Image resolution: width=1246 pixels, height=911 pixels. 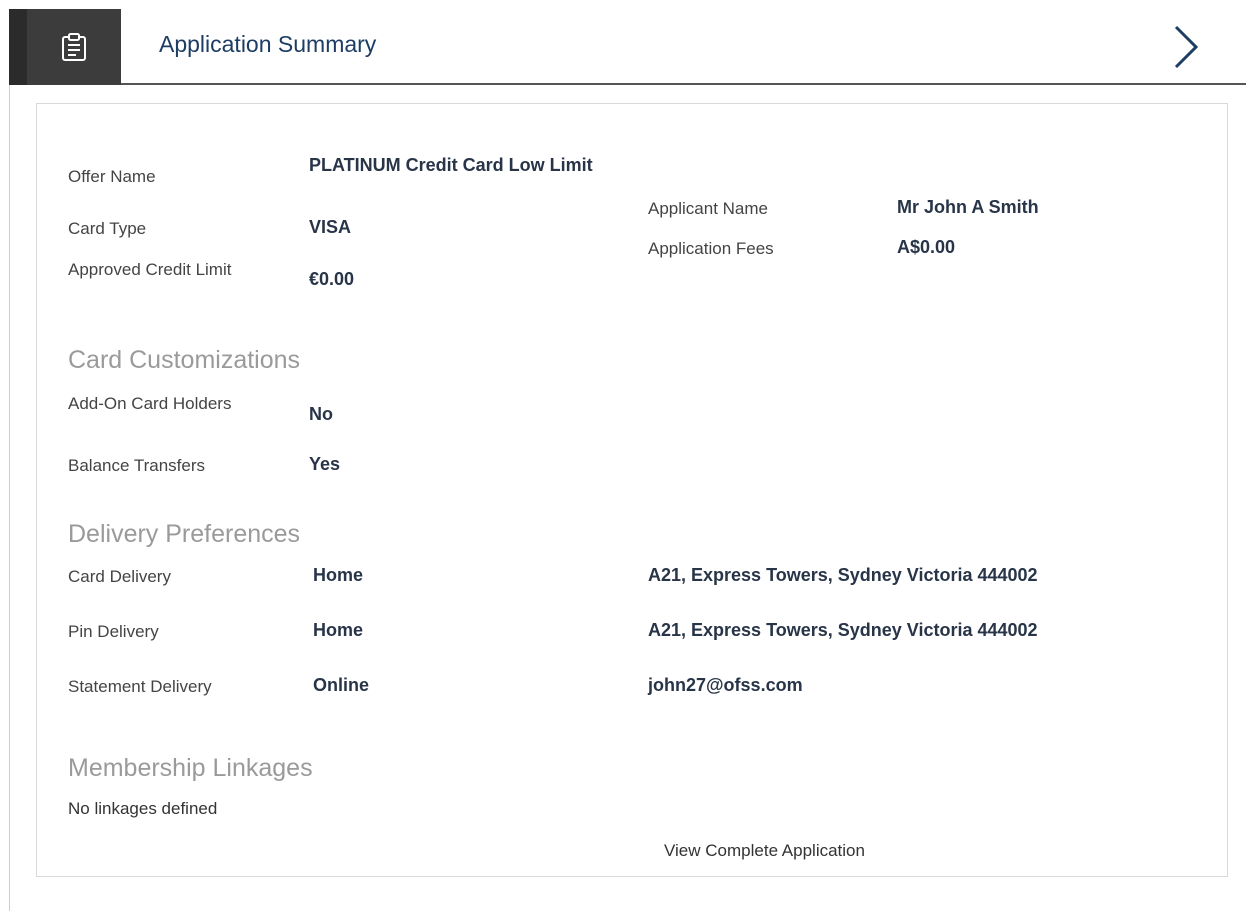 What do you see at coordinates (184, 360) in the screenshot?
I see `card-customizations-heading: Card Customizations` at bounding box center [184, 360].